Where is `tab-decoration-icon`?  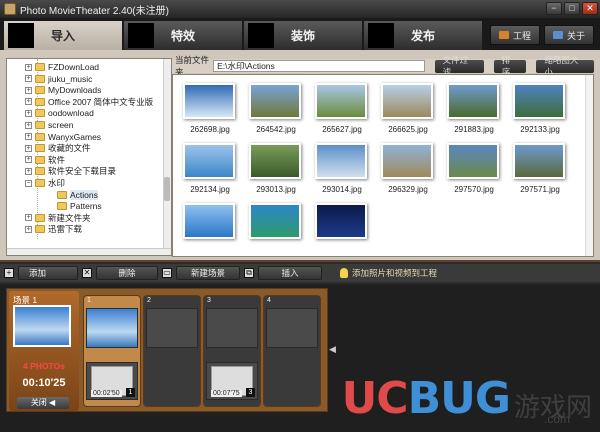 tab-decoration-icon is located at coordinates (261, 35).